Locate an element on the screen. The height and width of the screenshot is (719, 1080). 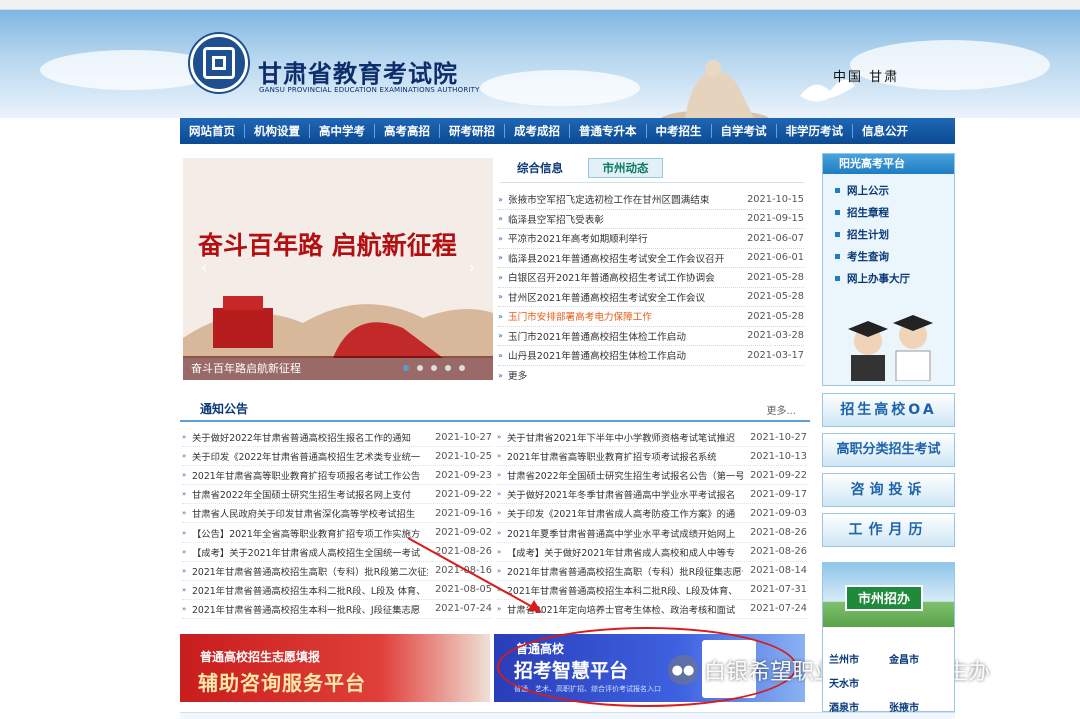
notice-item: » 关于做好2022年甘肃省普通高校招生报名工作的通知 2021-10-27 is located at coordinates (337, 438).